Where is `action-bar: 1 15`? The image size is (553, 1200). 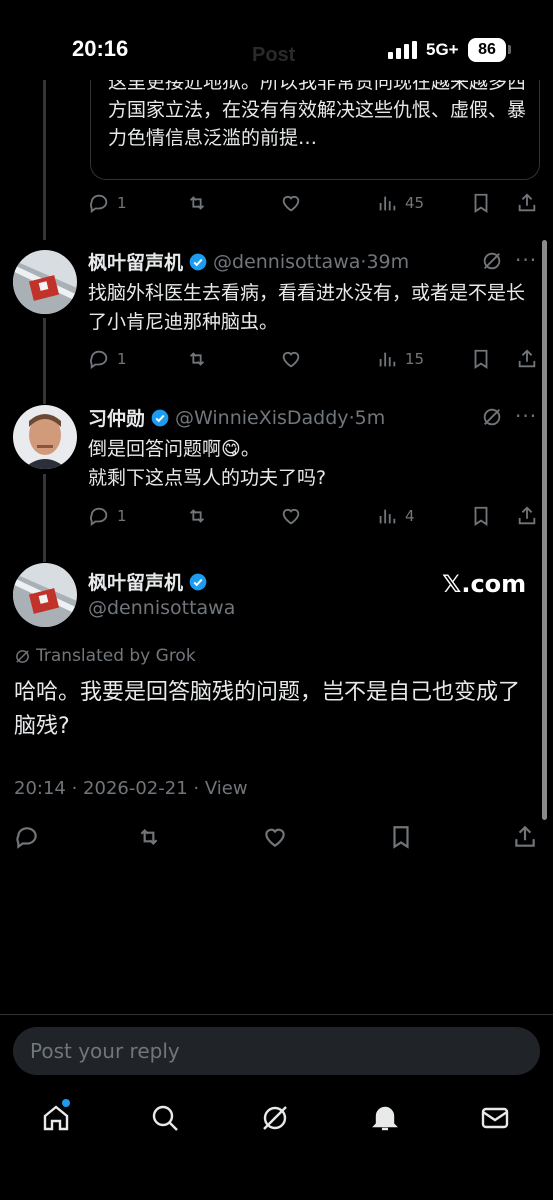 action-bar: 1 15 is located at coordinates (314, 359).